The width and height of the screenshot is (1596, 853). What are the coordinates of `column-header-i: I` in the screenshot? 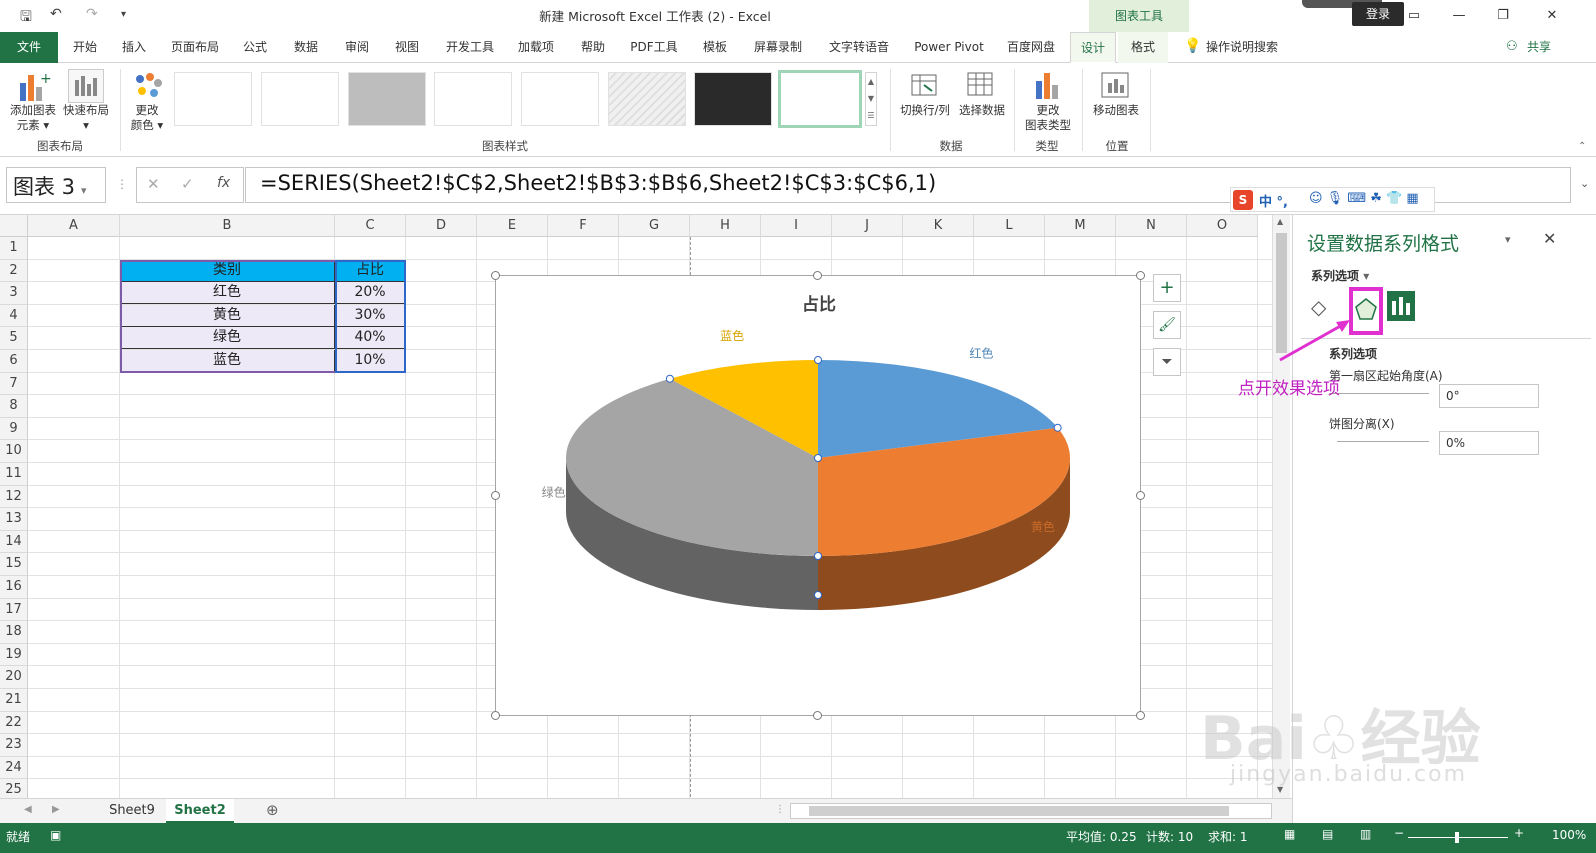 It's located at (796, 226).